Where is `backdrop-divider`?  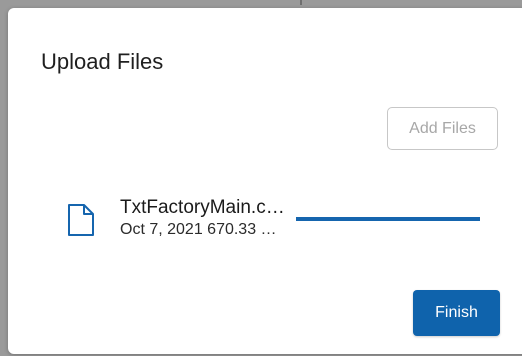 backdrop-divider is located at coordinates (301, 2).